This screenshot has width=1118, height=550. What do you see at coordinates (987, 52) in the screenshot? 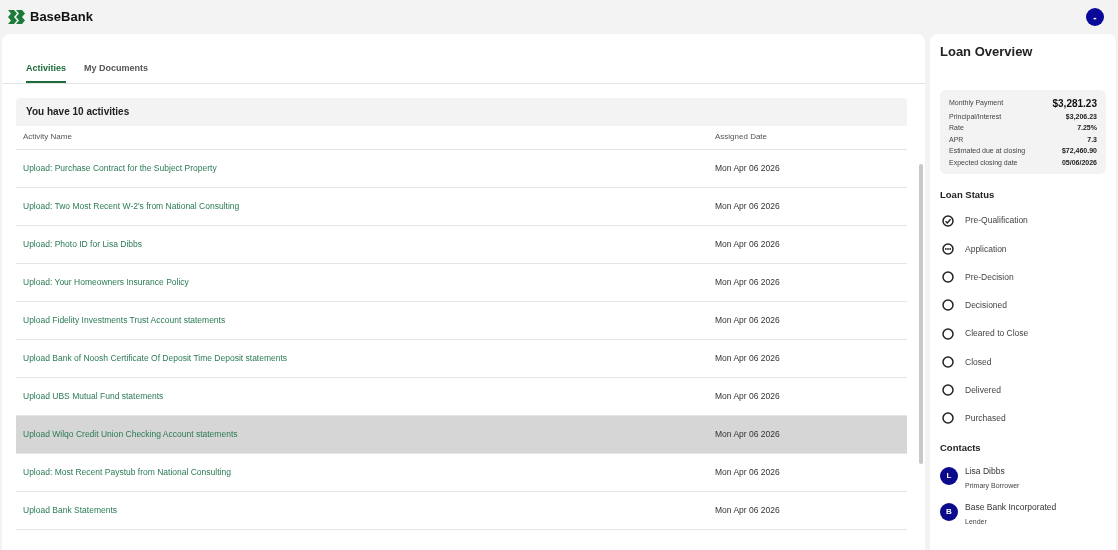
I see `panel-title: Loan Overview` at bounding box center [987, 52].